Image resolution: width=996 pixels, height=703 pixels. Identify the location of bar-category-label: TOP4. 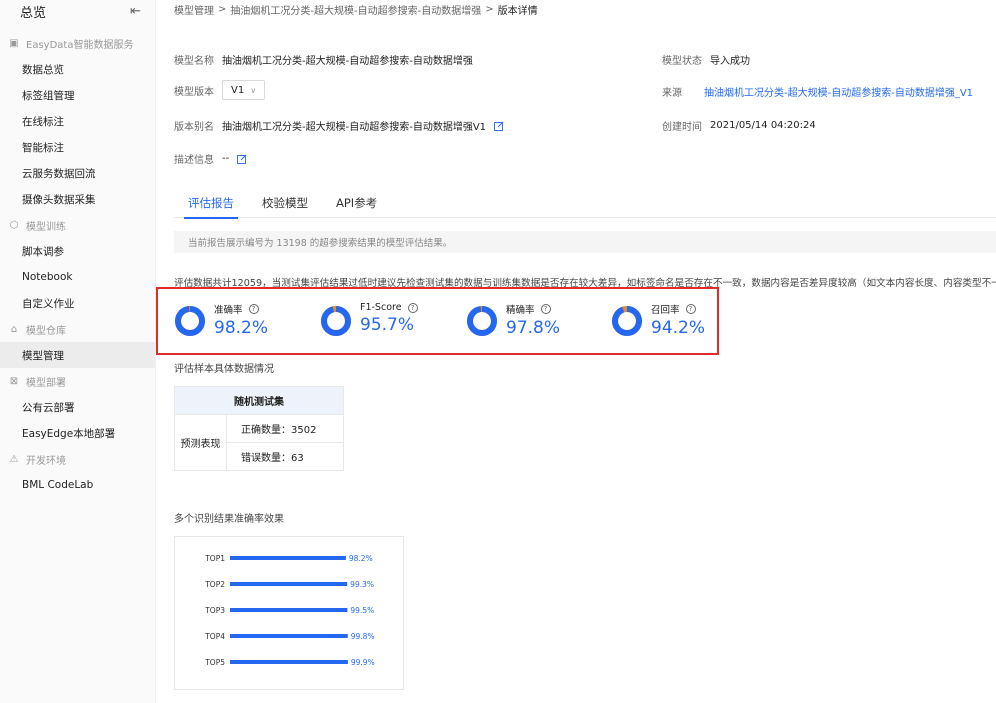
(214, 636).